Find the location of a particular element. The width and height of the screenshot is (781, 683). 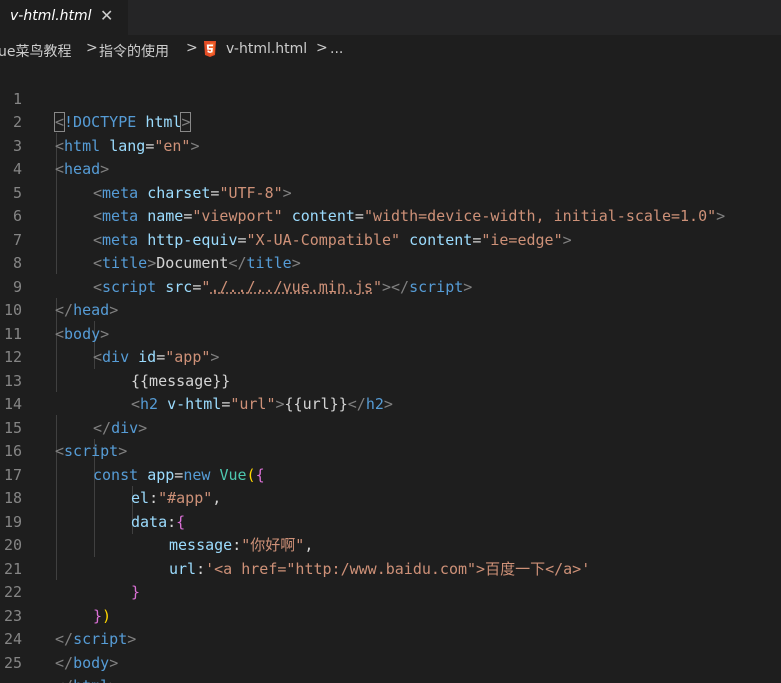

code-line: 19 message:"你好啊", is located at coordinates (390, 521).